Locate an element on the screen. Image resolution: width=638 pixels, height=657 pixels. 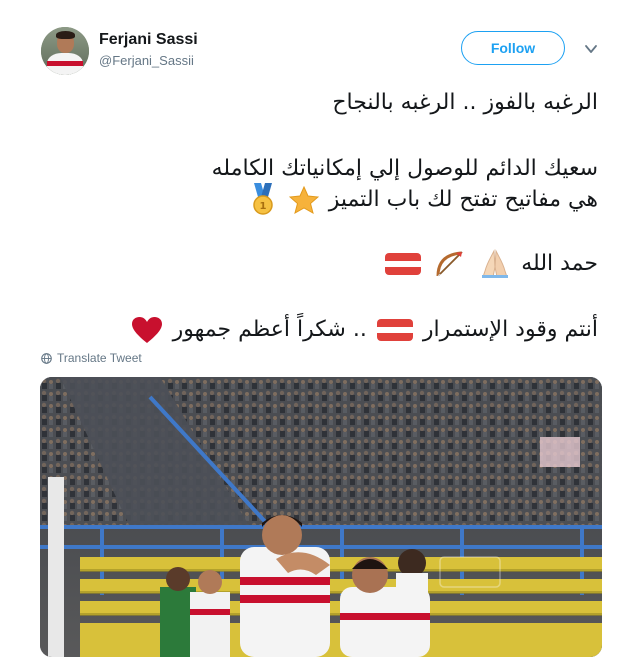
medal-emoji-icon: 1 is located at coordinates (262, 199).